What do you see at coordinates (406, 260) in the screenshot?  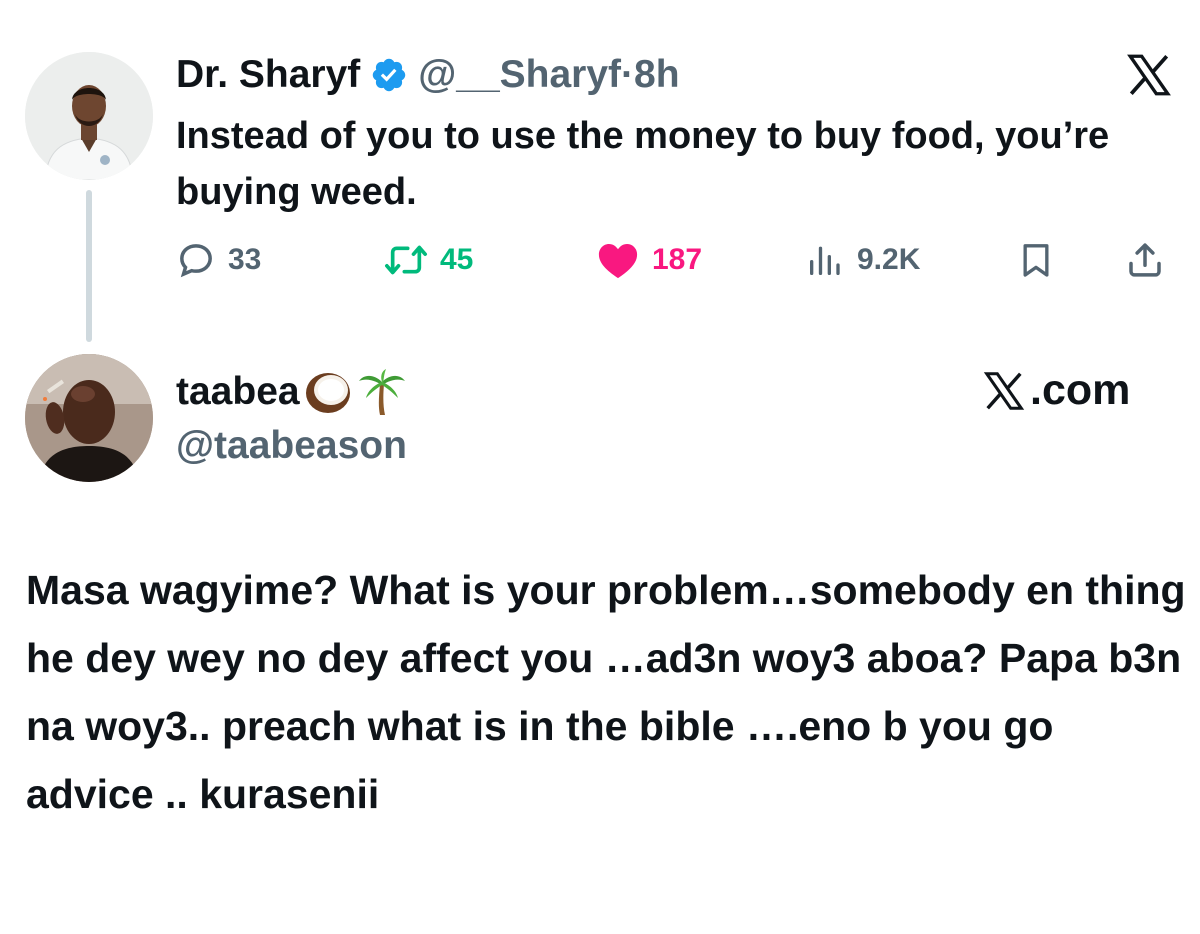 I see `repost-arrows-icon` at bounding box center [406, 260].